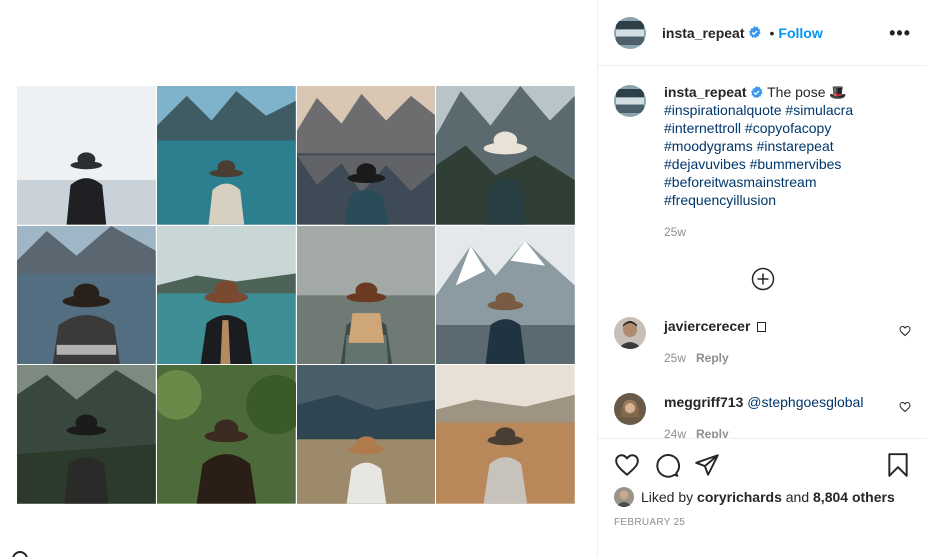 The width and height of the screenshot is (927, 557). I want to click on comment-meta: 25w Reply, so click(715, 358).